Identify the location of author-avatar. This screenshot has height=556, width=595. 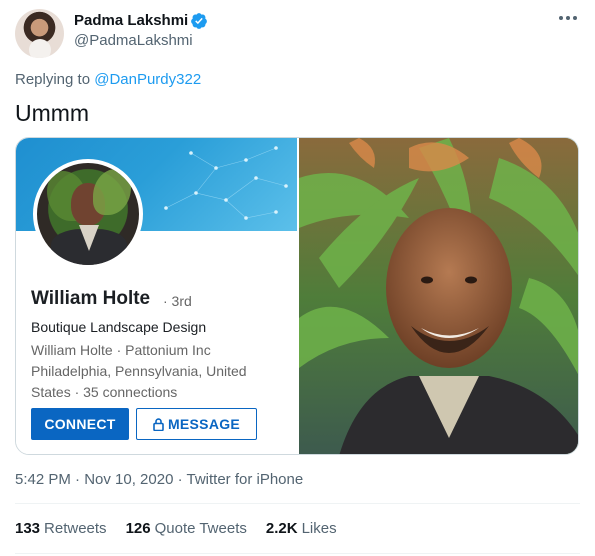
(39, 33).